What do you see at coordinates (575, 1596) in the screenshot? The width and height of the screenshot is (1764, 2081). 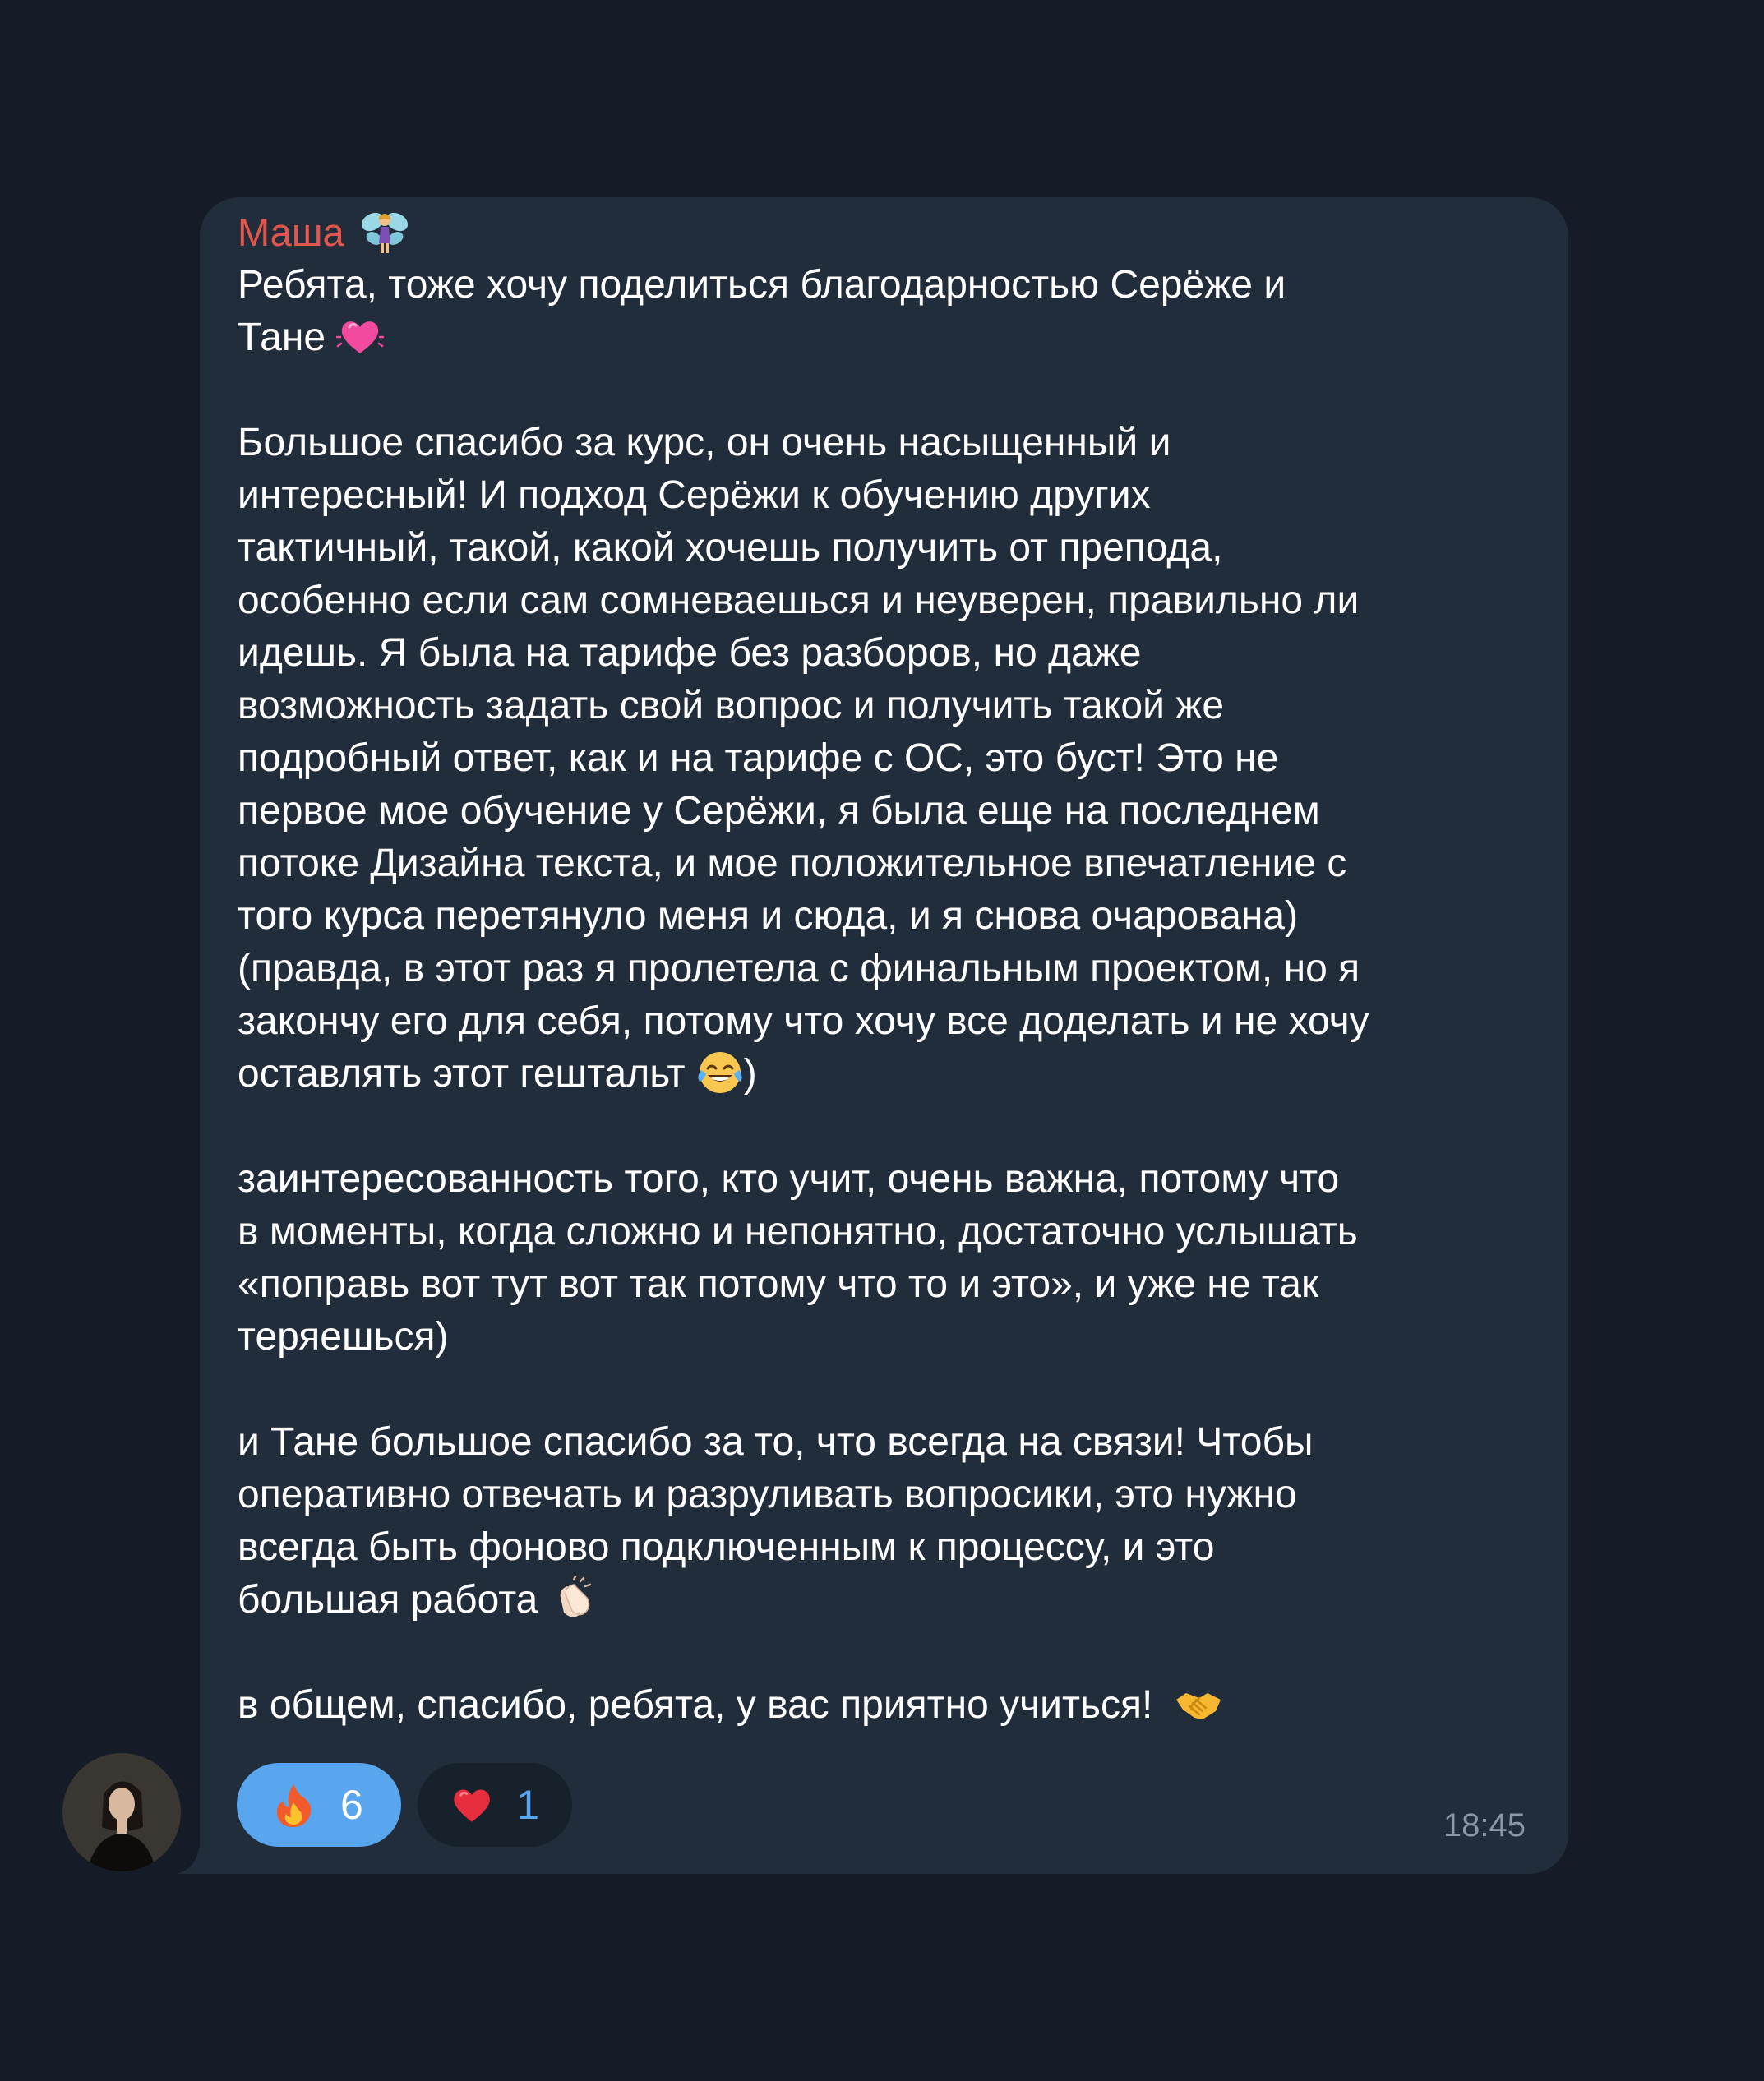 I see `clapping-hands-icon` at bounding box center [575, 1596].